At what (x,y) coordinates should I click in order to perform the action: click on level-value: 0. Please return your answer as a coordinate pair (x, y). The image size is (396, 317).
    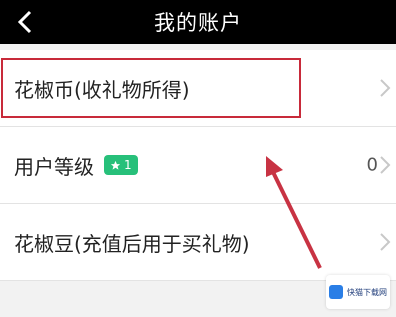
    Looking at the image, I should click on (372, 165).